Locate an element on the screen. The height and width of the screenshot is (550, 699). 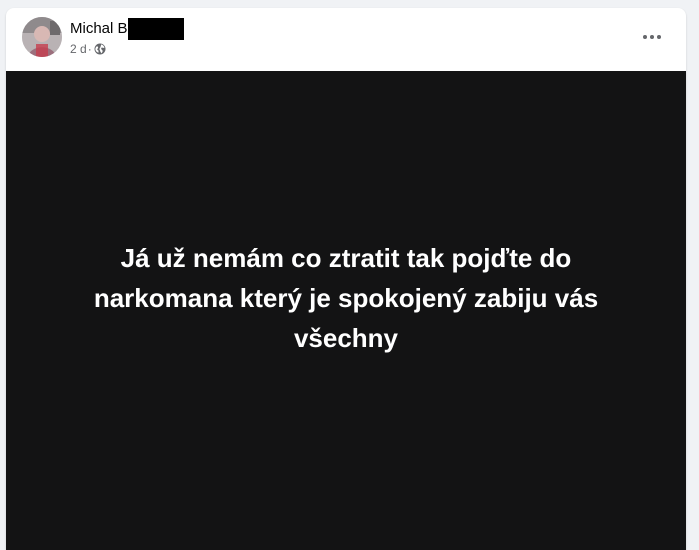
avatar-photo is located at coordinates (42, 37).